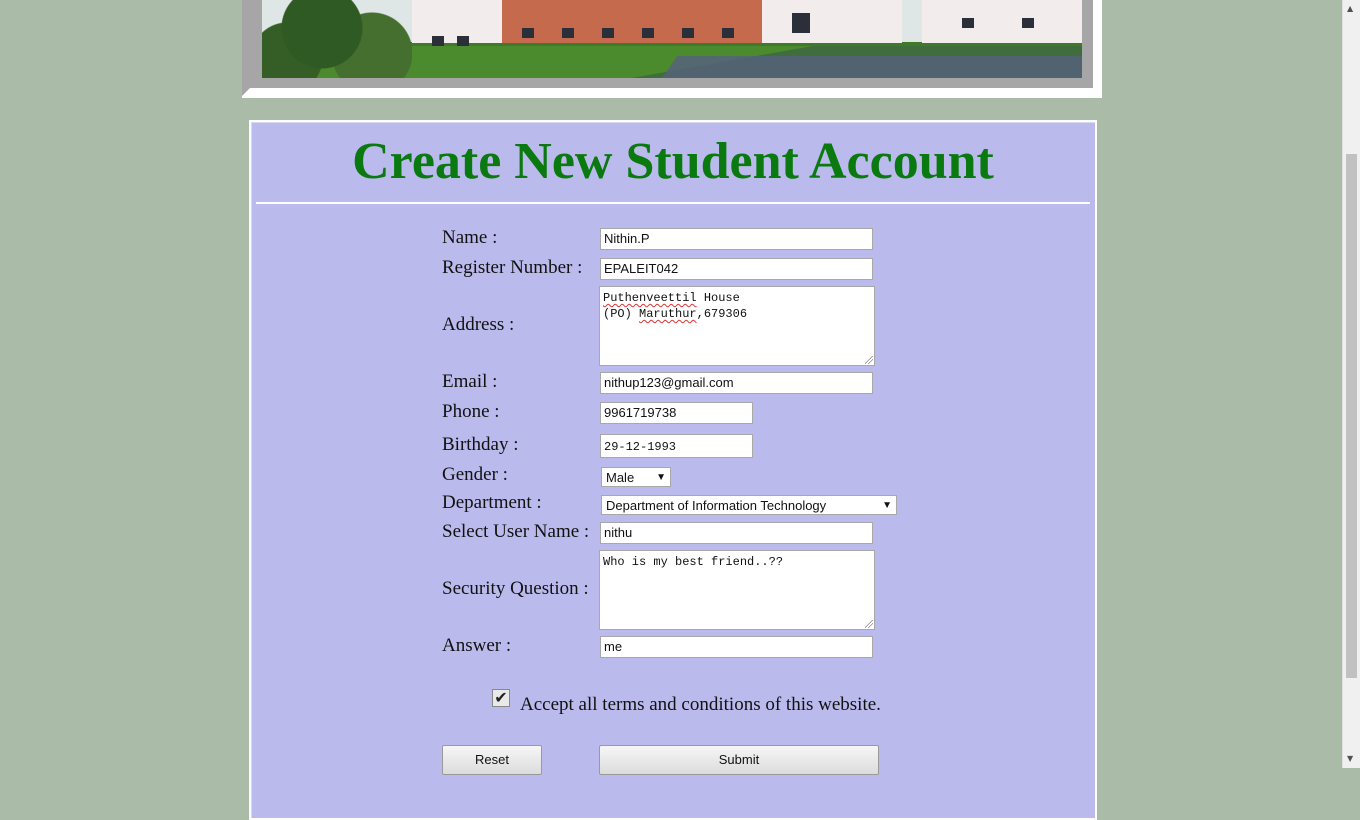 The height and width of the screenshot is (820, 1360). Describe the element at coordinates (516, 531) in the screenshot. I see `username-label: Select User Name :` at that location.